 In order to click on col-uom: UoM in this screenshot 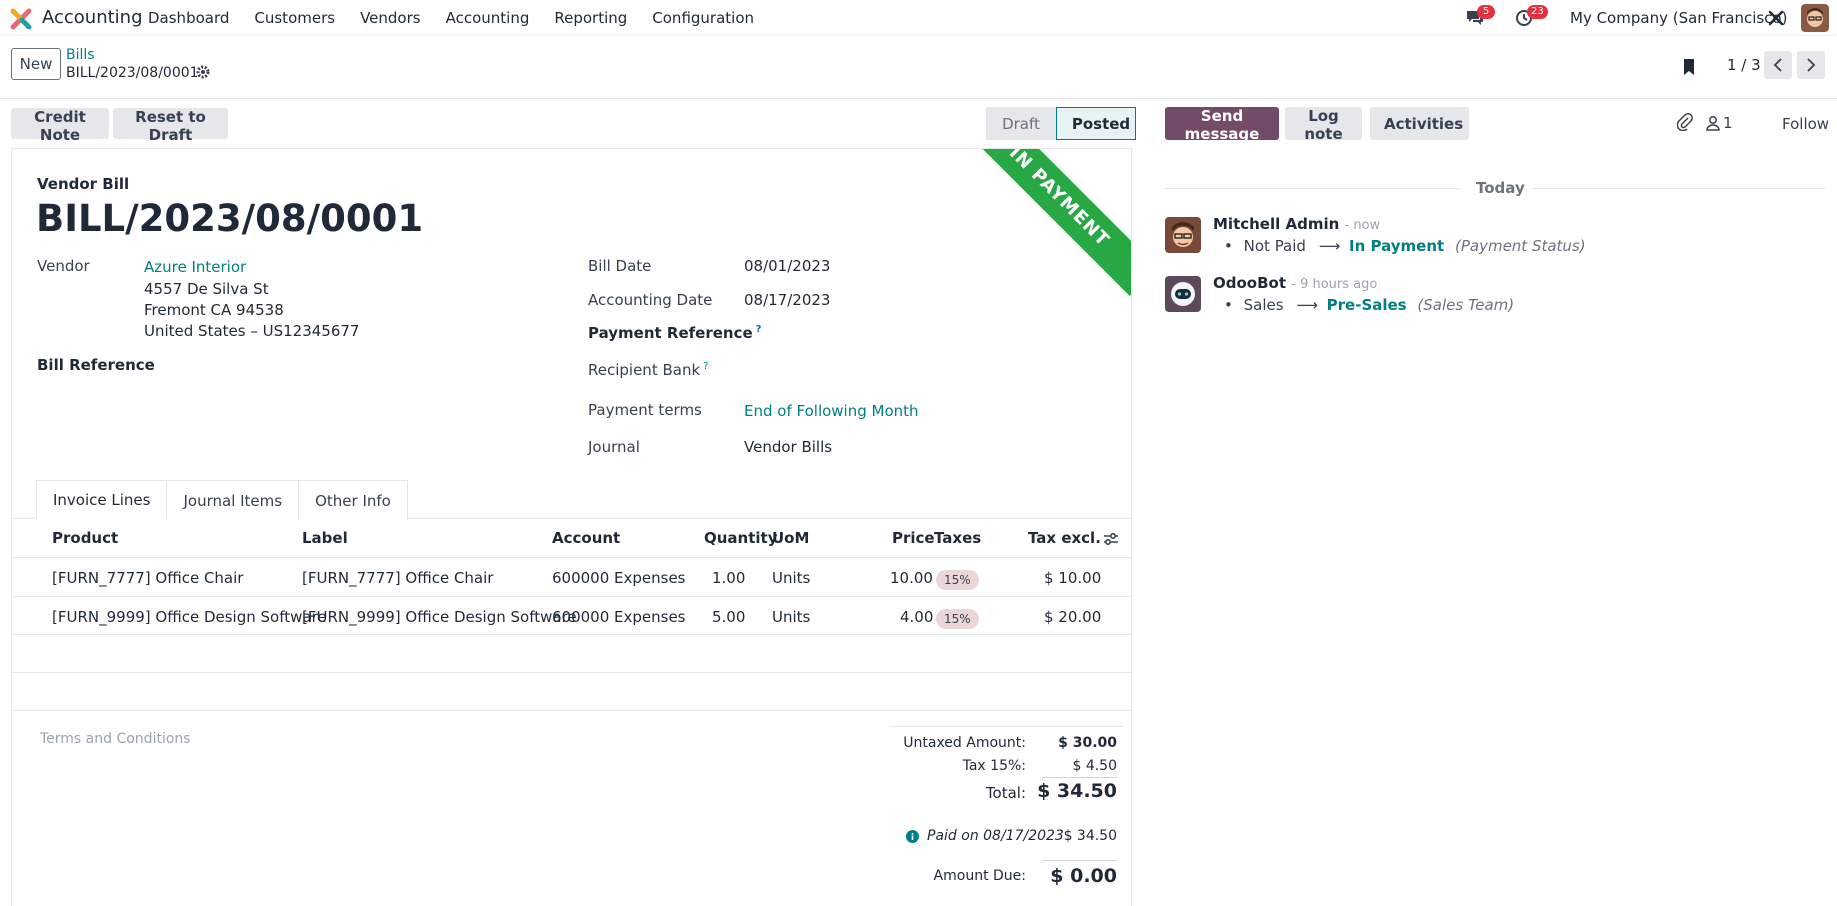, I will do `click(790, 538)`.